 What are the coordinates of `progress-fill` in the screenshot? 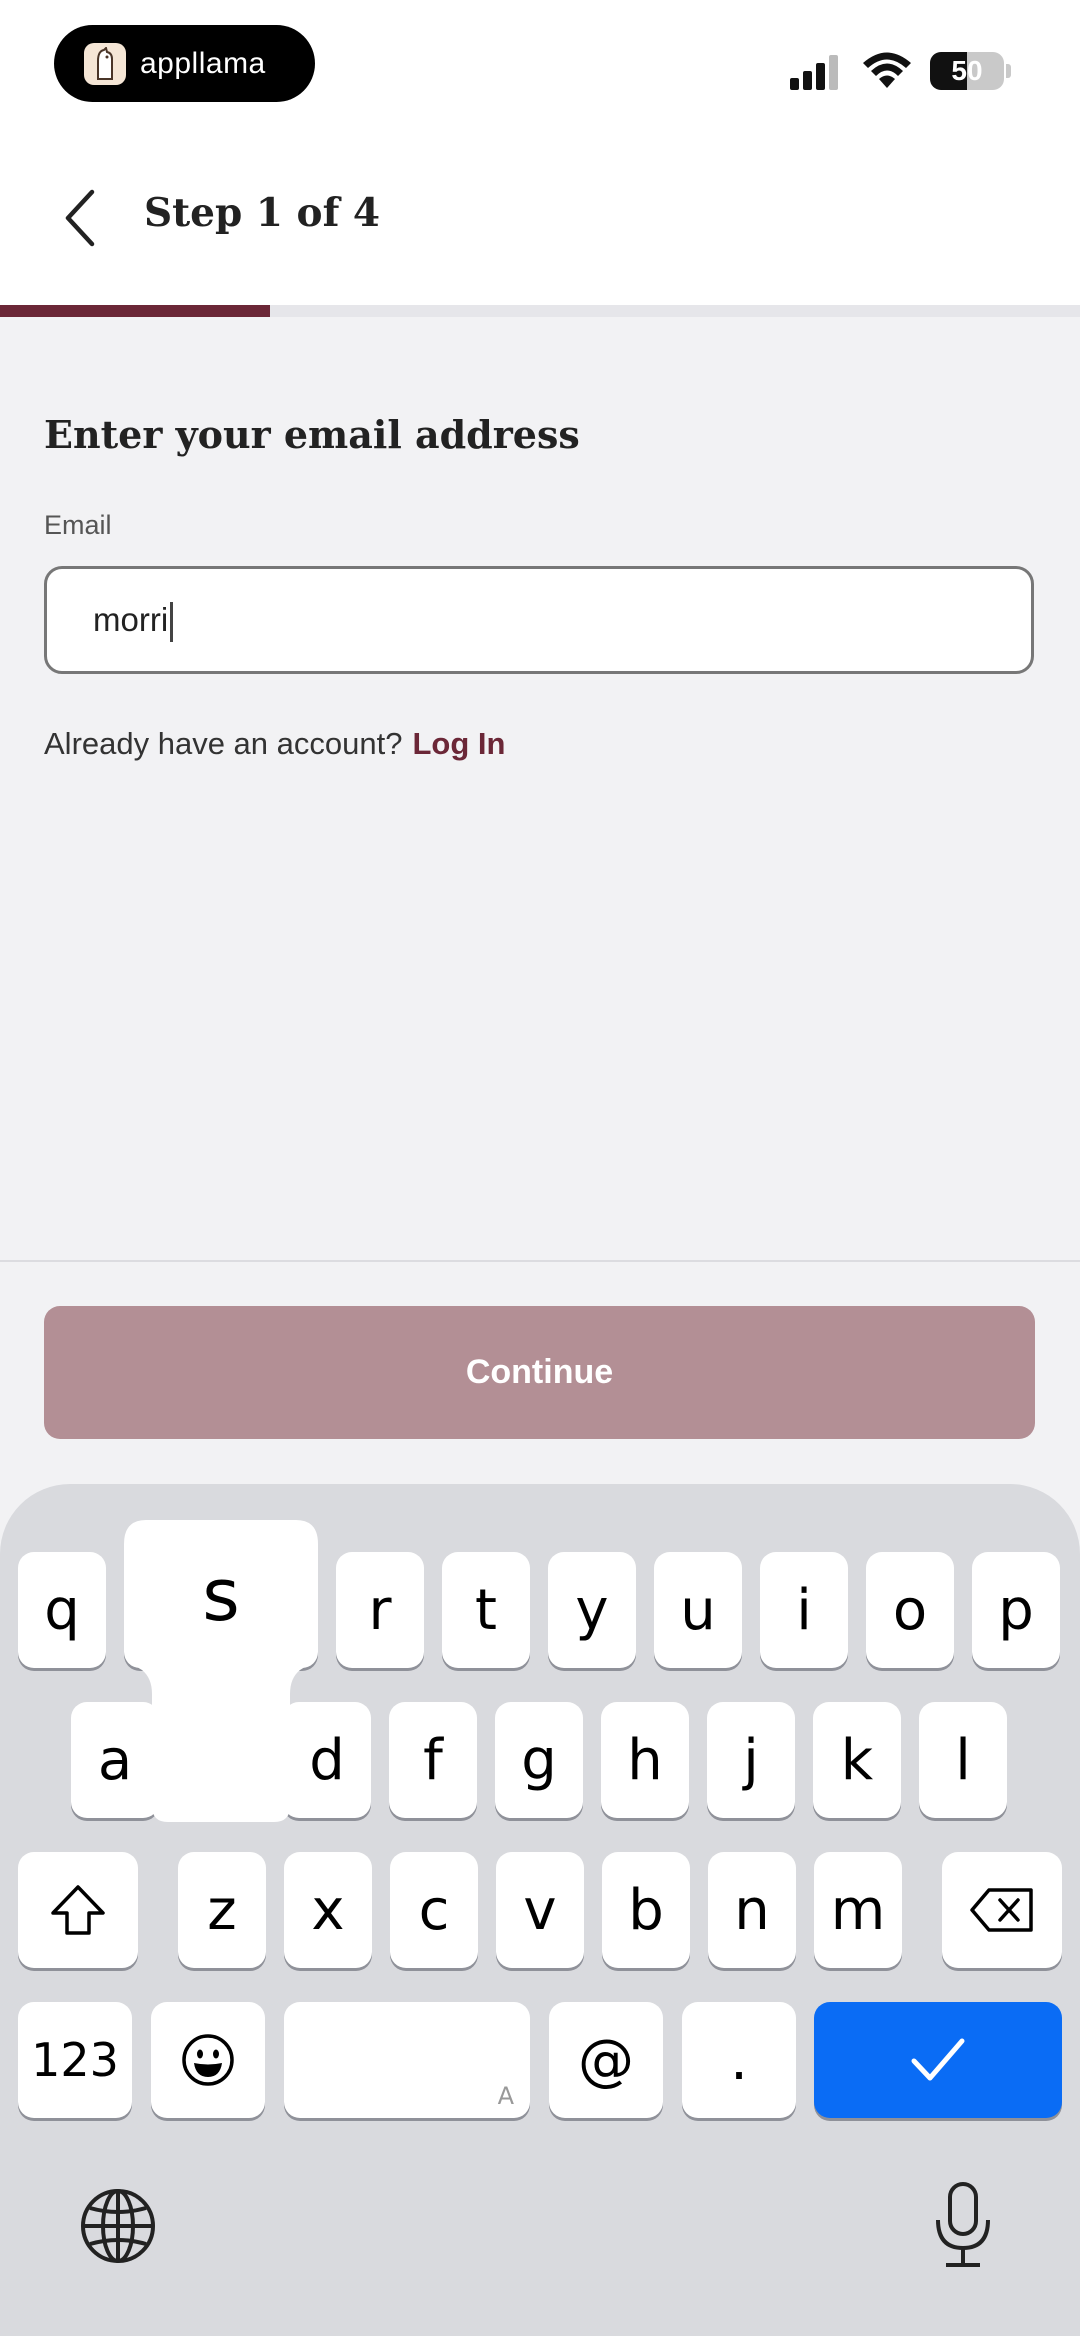 It's located at (135, 311).